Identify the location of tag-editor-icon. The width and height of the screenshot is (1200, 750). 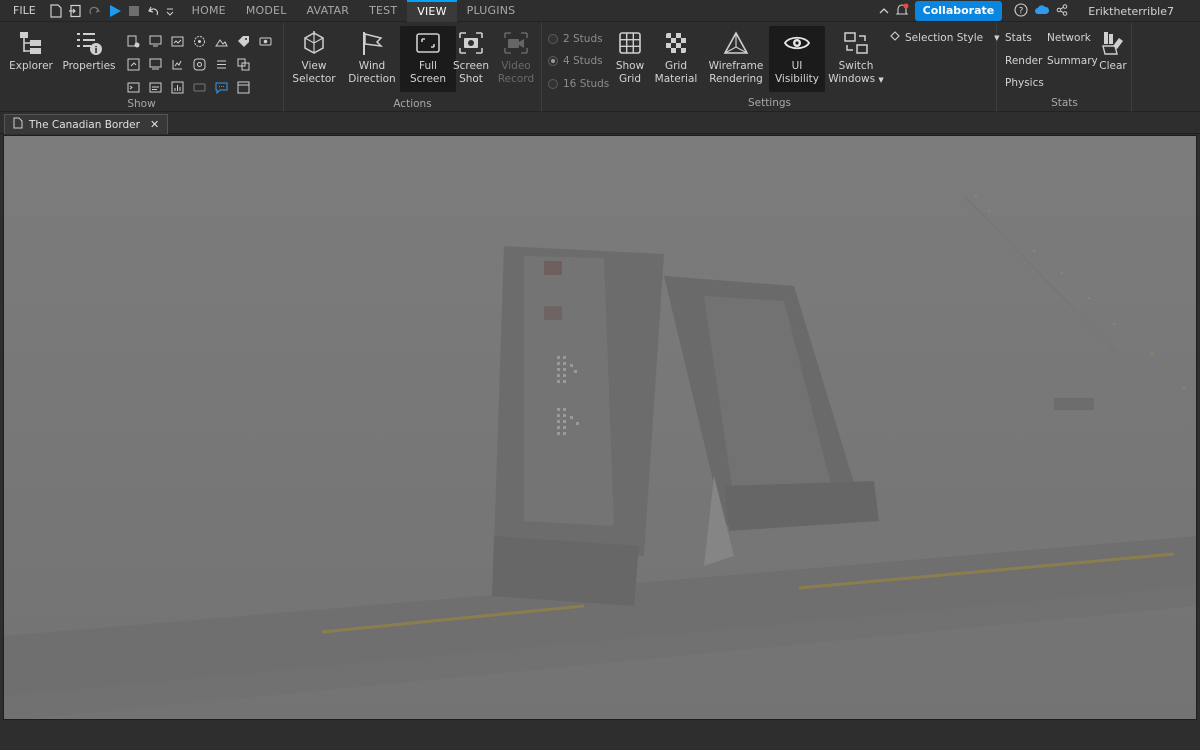
(243, 41).